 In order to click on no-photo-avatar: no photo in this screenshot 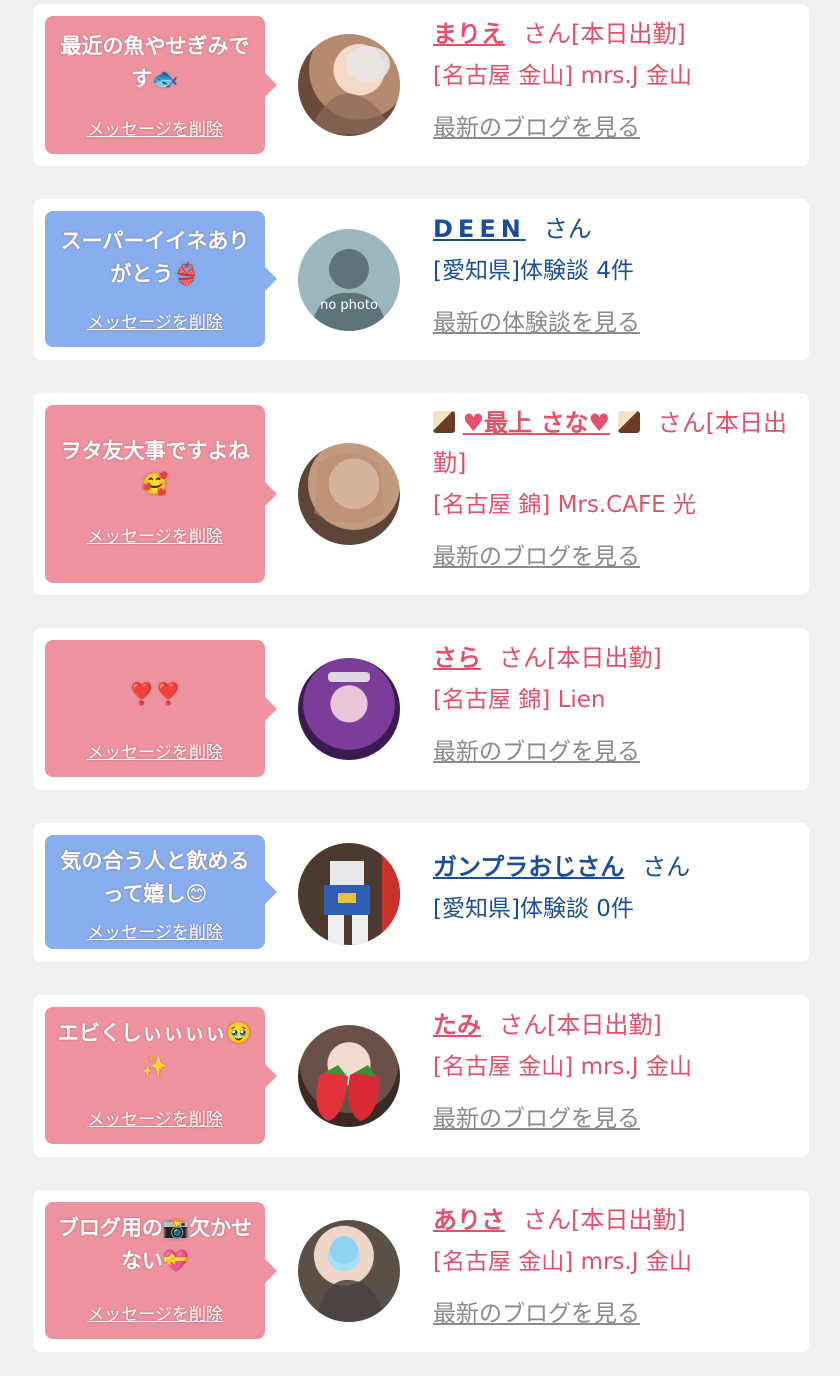, I will do `click(349, 280)`.